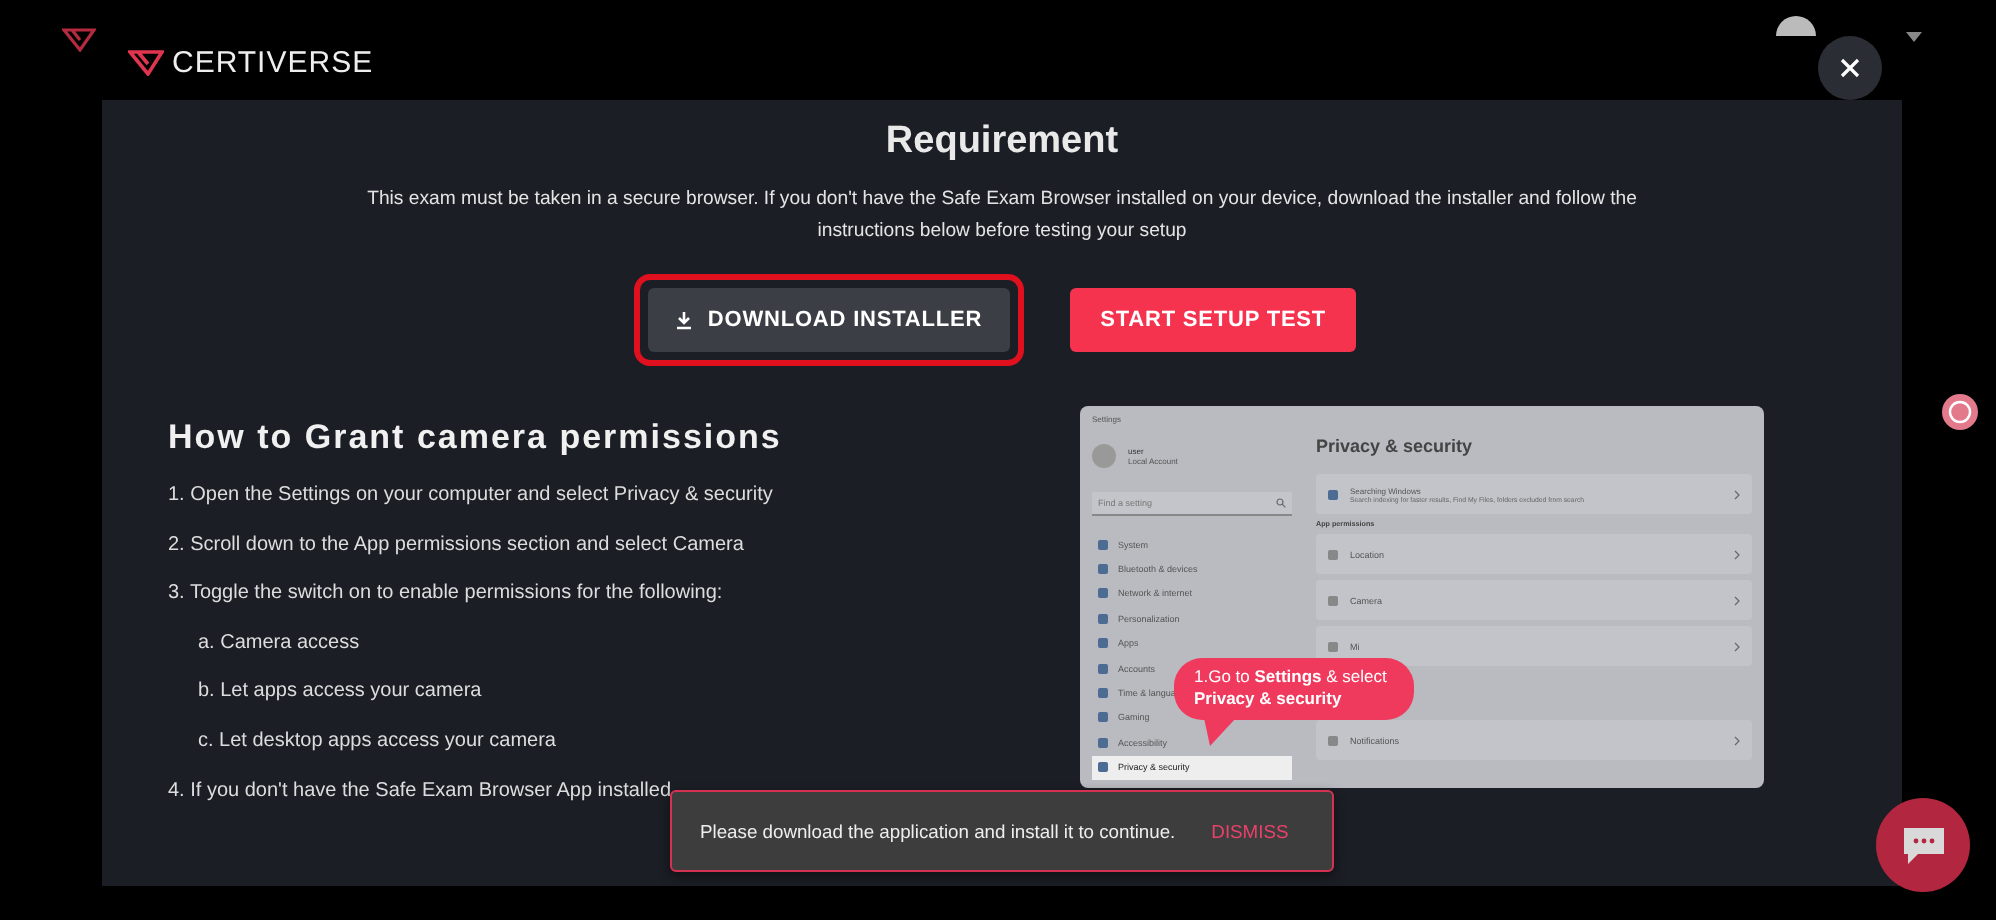  I want to click on description: This exam must be taken in a secure browser. If you don't have the Safe Exam Browser installed on your device, download the installer and follow the instructions below before testing your setup, so click(1002, 216).